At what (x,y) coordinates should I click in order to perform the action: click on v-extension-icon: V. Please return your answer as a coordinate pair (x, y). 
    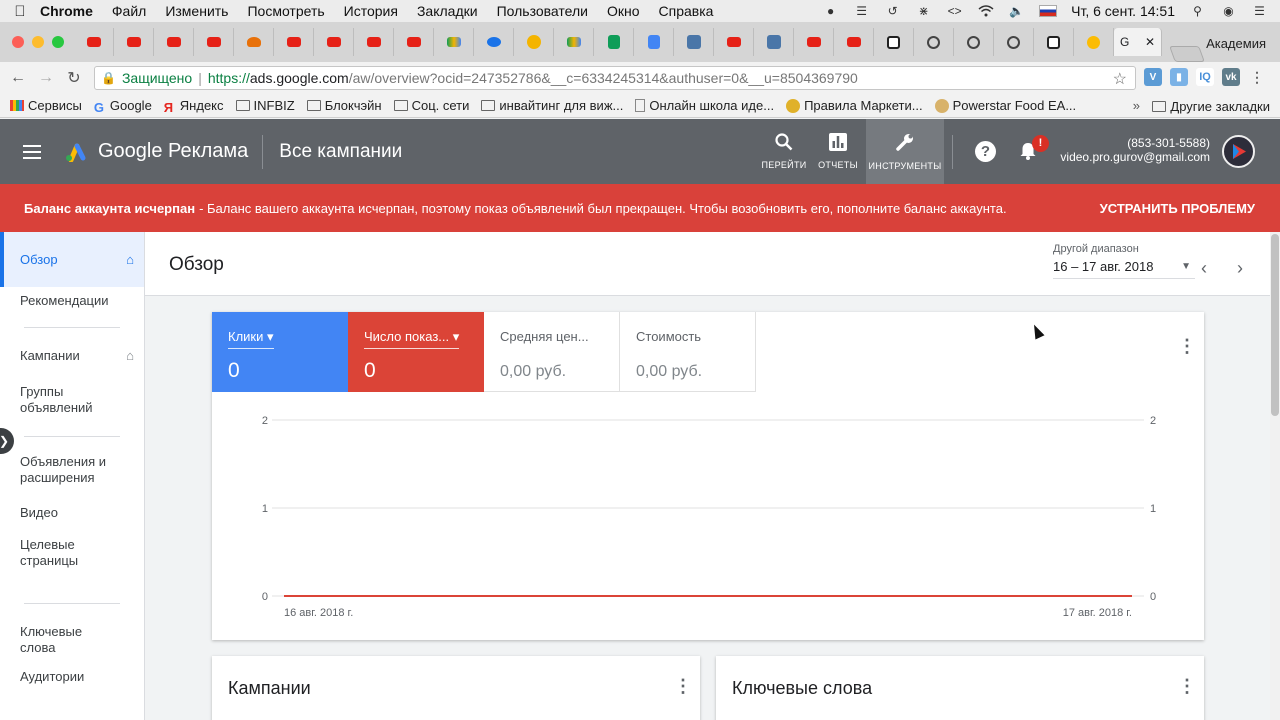
    Looking at the image, I should click on (1153, 77).